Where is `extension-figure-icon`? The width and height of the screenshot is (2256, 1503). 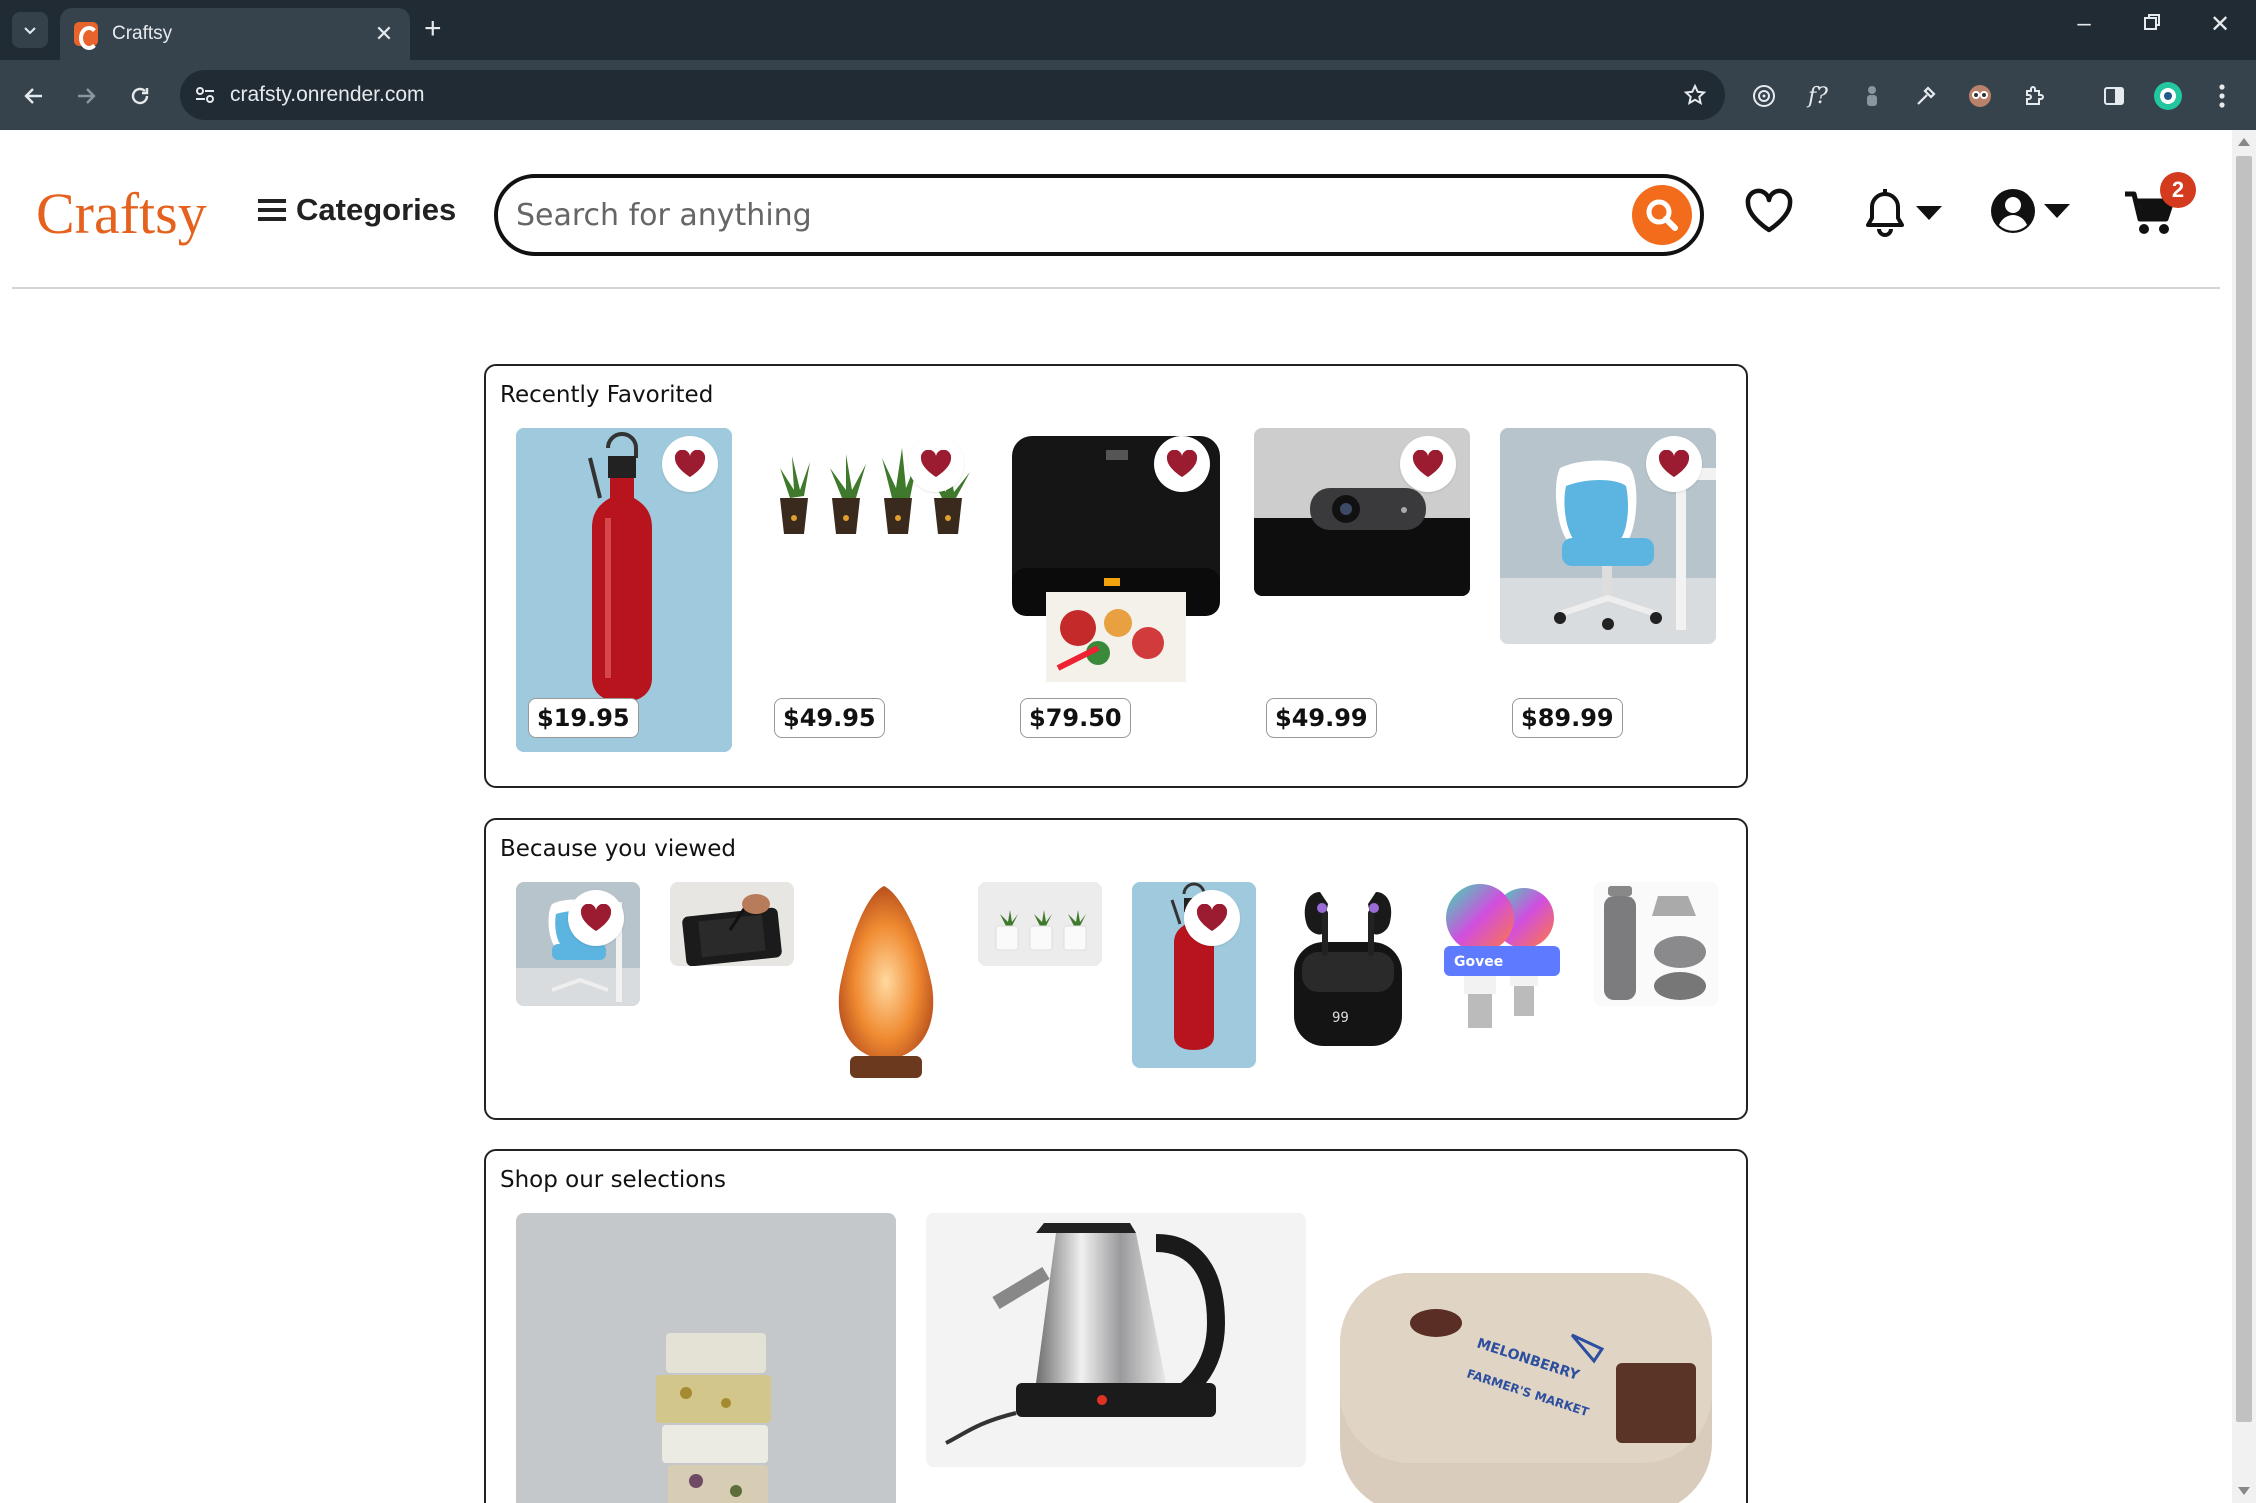 extension-figure-icon is located at coordinates (1872, 96).